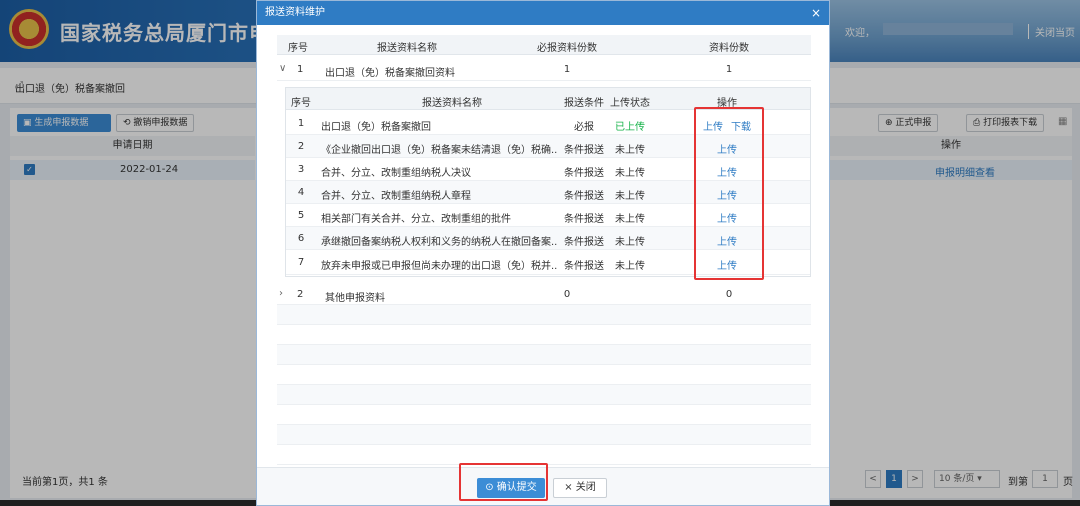  Describe the element at coordinates (543, 13) in the screenshot. I see `dialog-header: 报送资料维护 ×` at that location.